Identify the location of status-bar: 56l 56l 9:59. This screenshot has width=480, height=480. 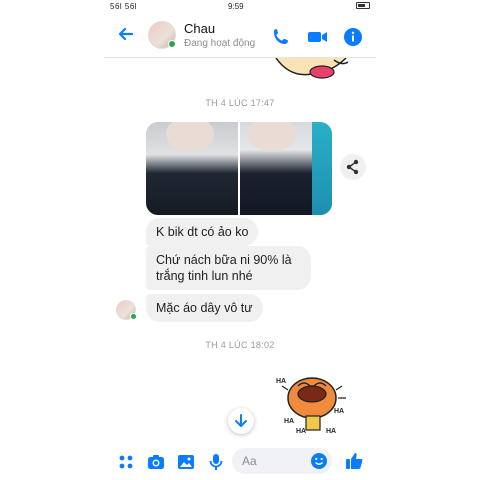
(240, 7).